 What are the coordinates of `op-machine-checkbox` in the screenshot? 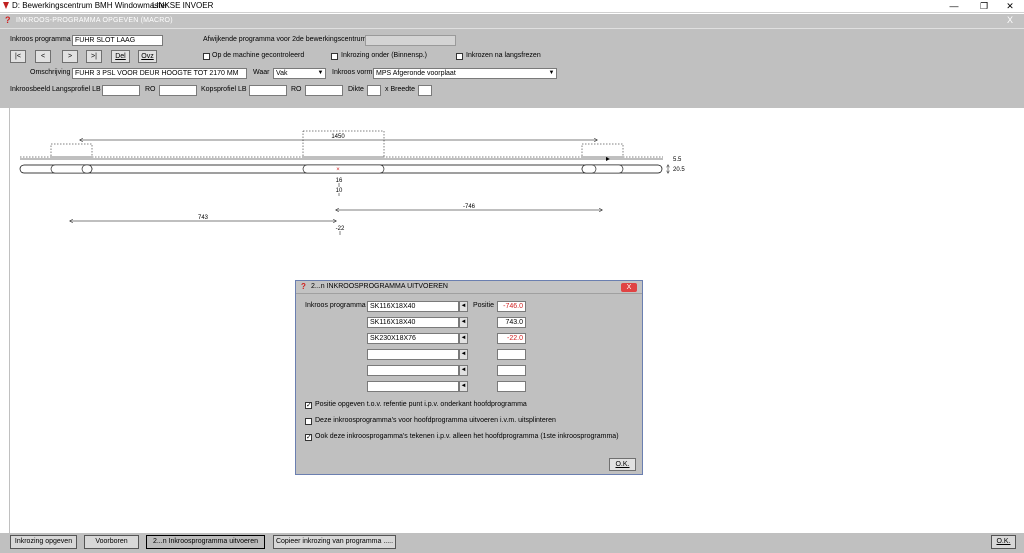 It's located at (206, 56).